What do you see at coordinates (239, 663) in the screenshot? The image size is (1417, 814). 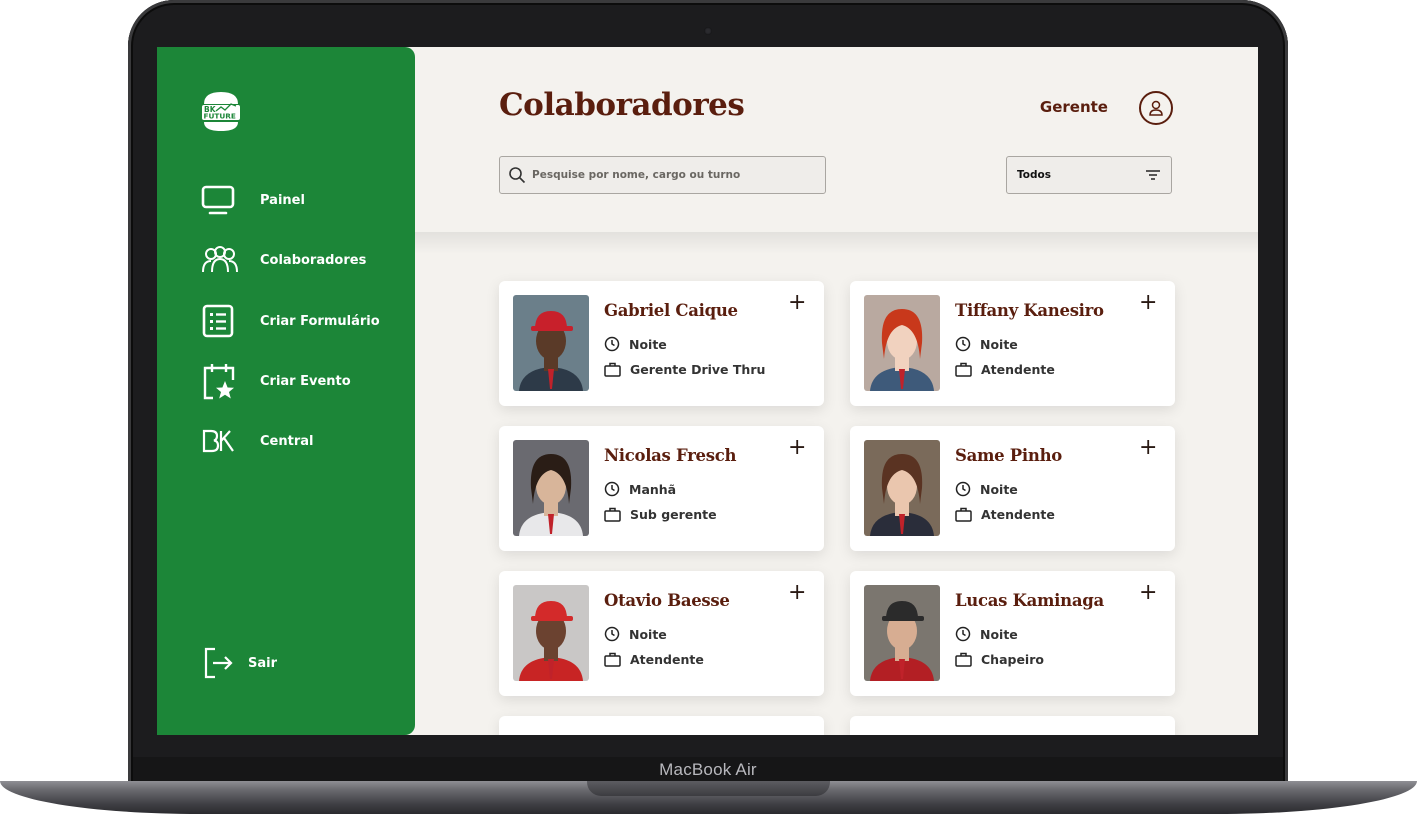 I see `logout-button: Sair` at bounding box center [239, 663].